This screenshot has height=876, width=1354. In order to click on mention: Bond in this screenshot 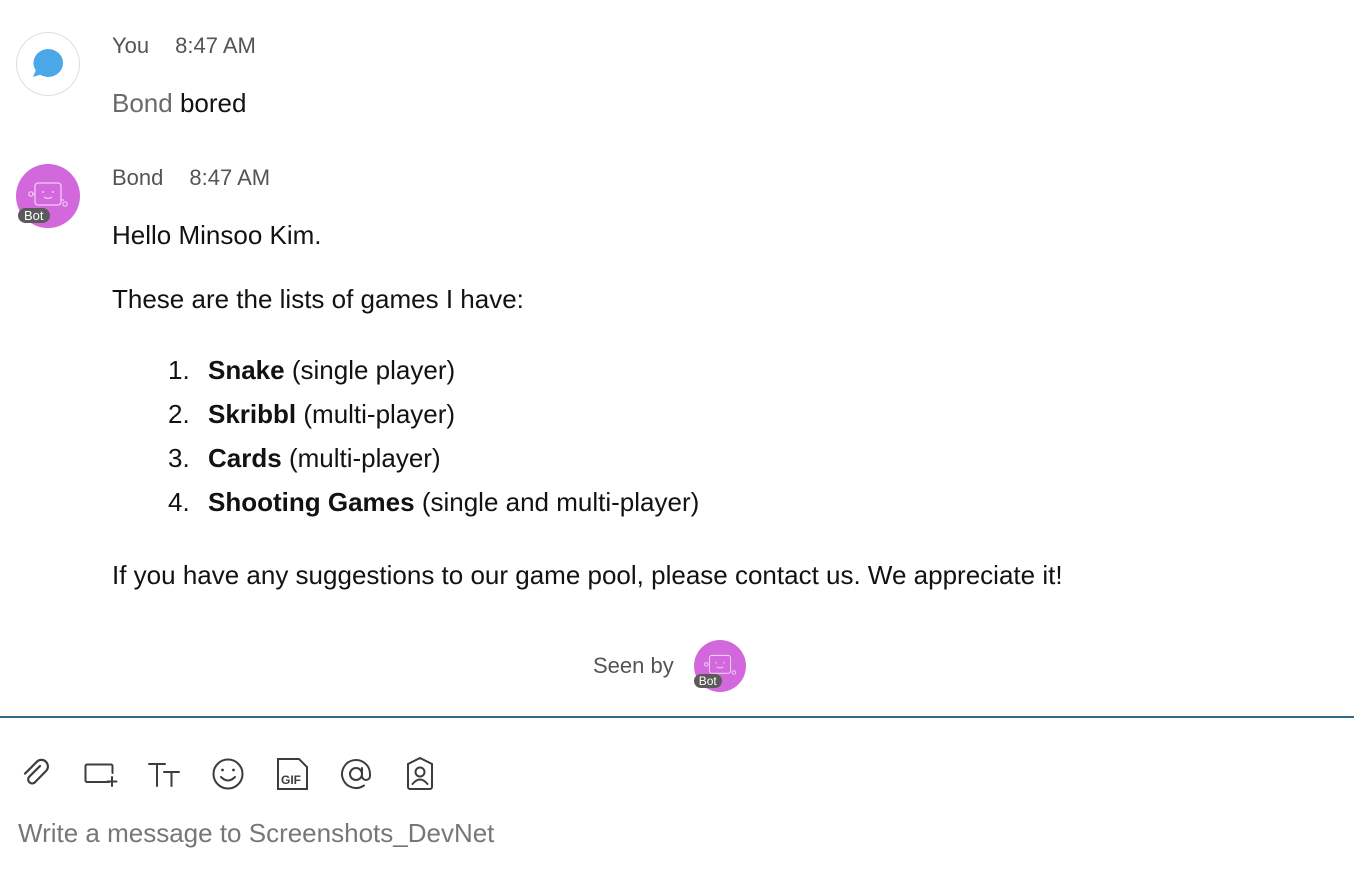, I will do `click(142, 103)`.